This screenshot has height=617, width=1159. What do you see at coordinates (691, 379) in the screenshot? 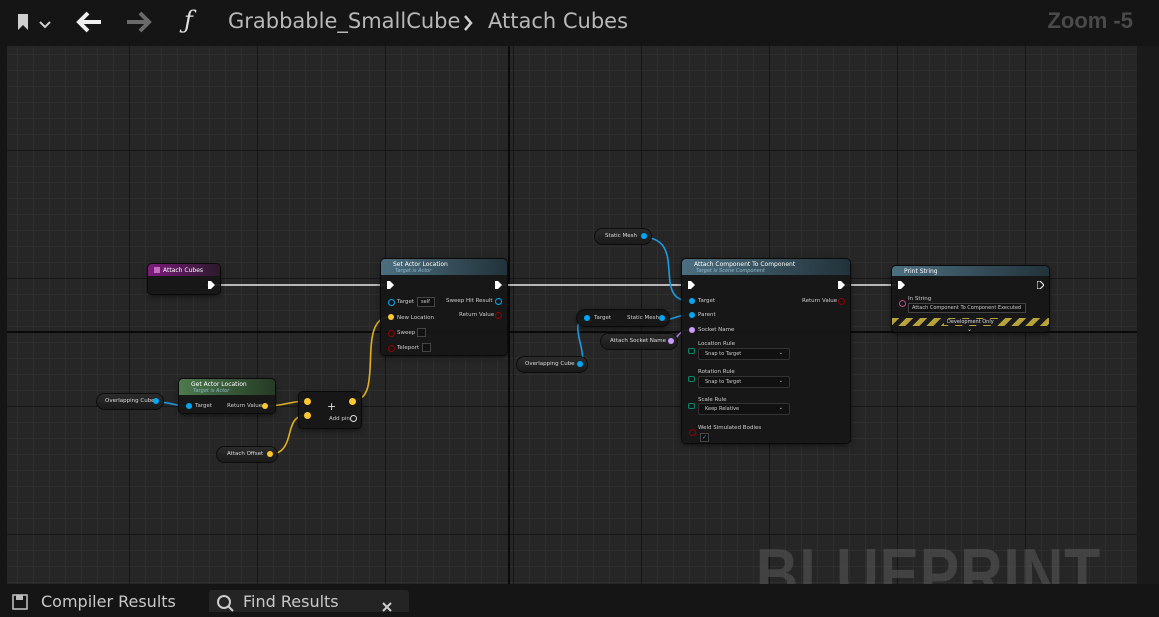
I see `rotation-rule-pin` at bounding box center [691, 379].